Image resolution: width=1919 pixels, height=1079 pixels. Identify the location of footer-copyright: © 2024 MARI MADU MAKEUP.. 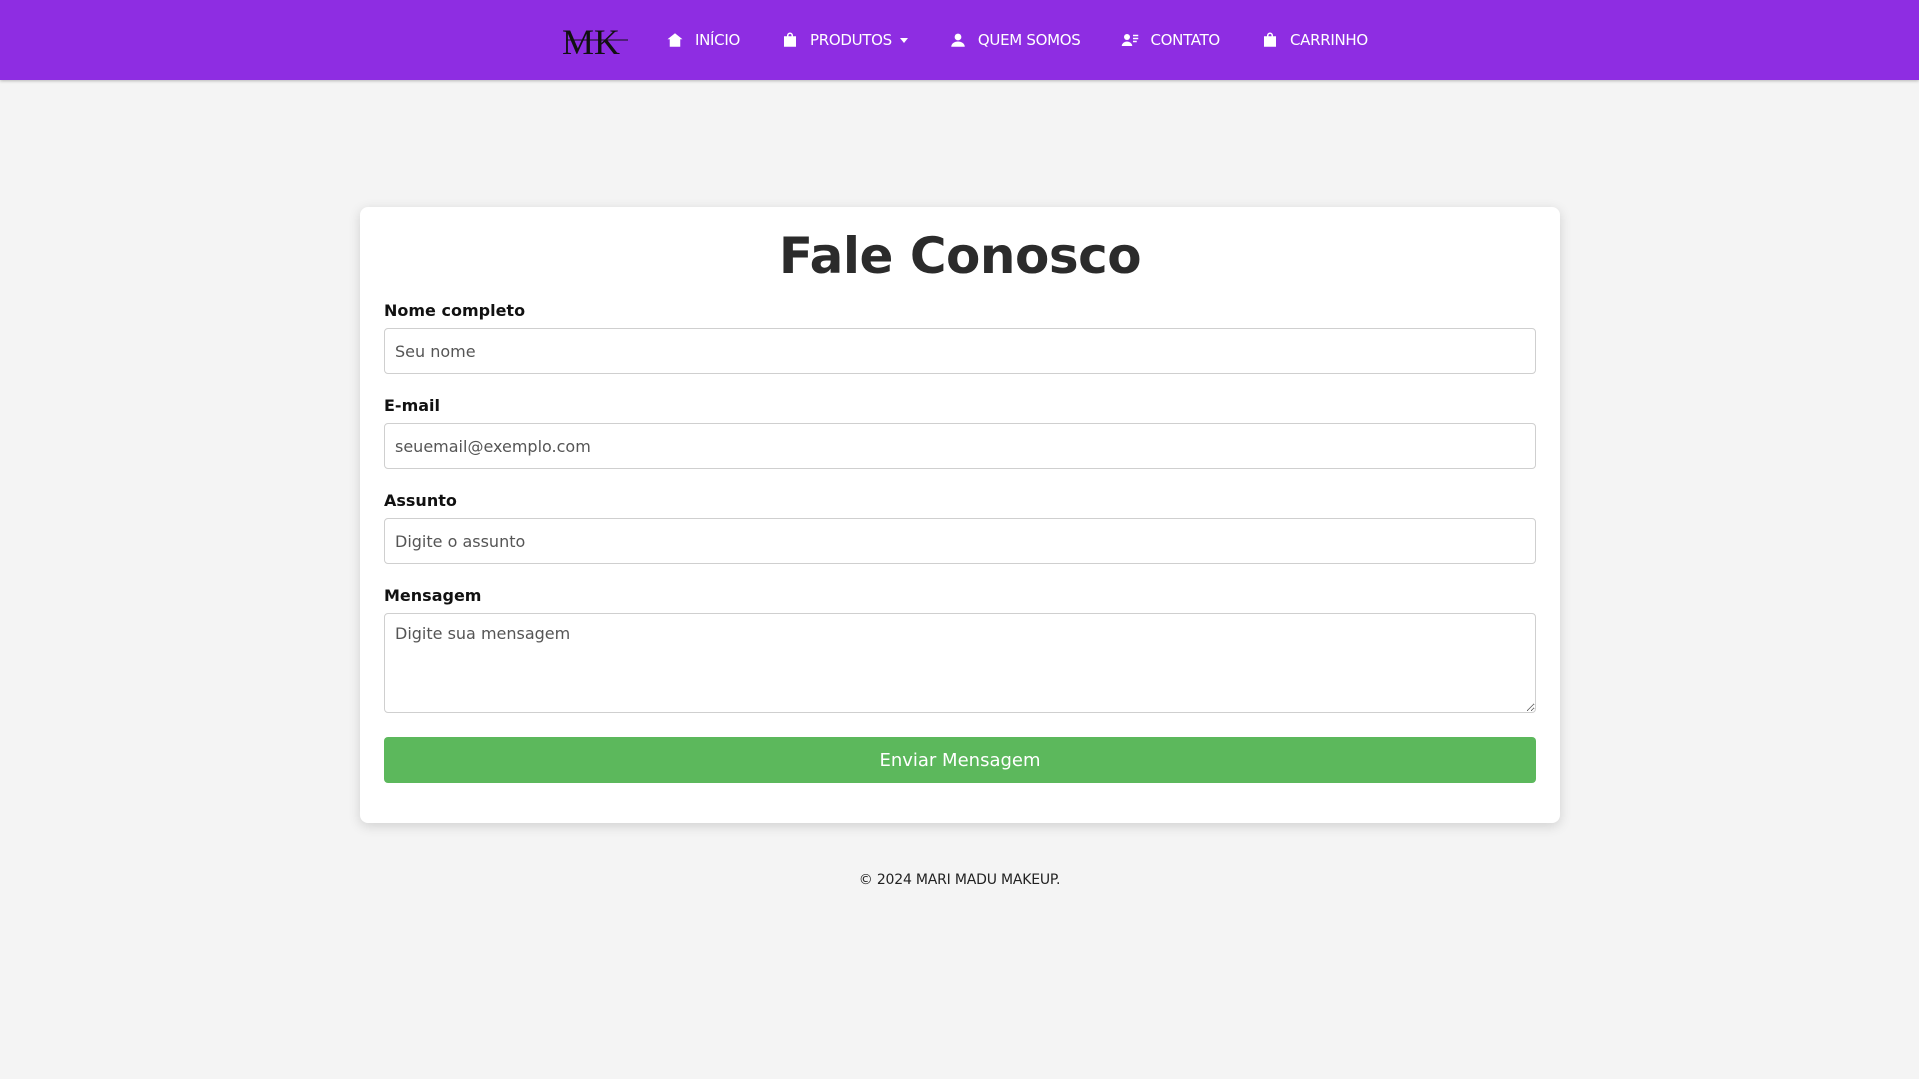
(959, 880).